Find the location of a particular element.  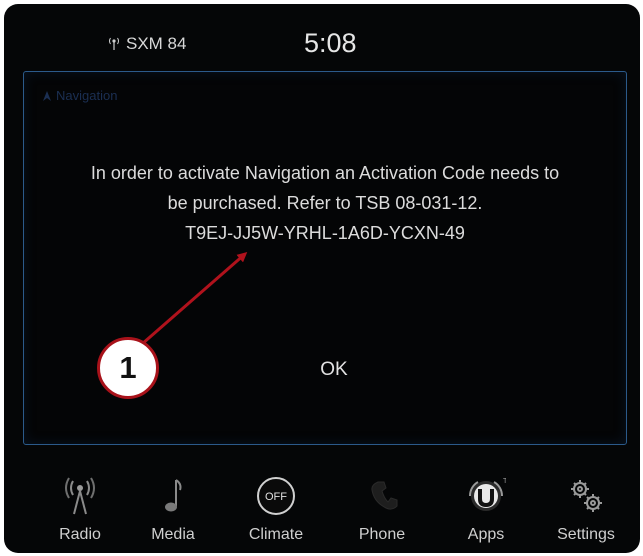

dialog-title-label: Navigation is located at coordinates (87, 95).